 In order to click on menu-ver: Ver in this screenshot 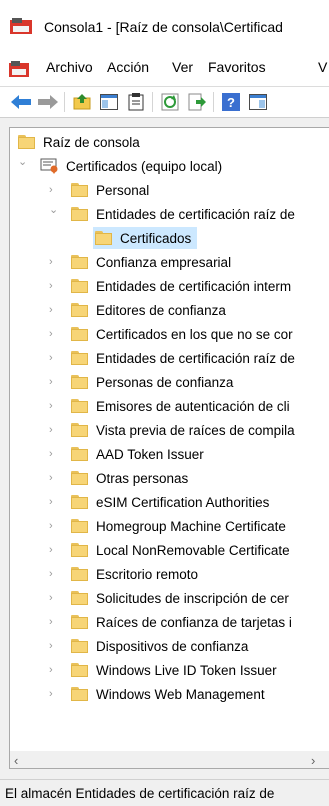, I will do `click(182, 67)`.